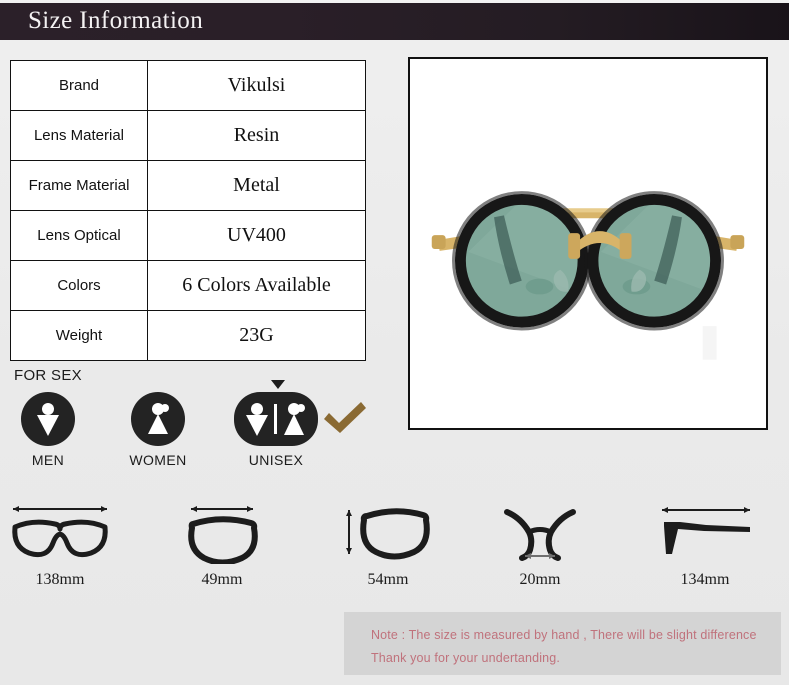 This screenshot has width=789, height=685. What do you see at coordinates (79, 185) in the screenshot?
I see `spec-key: Frame Material` at bounding box center [79, 185].